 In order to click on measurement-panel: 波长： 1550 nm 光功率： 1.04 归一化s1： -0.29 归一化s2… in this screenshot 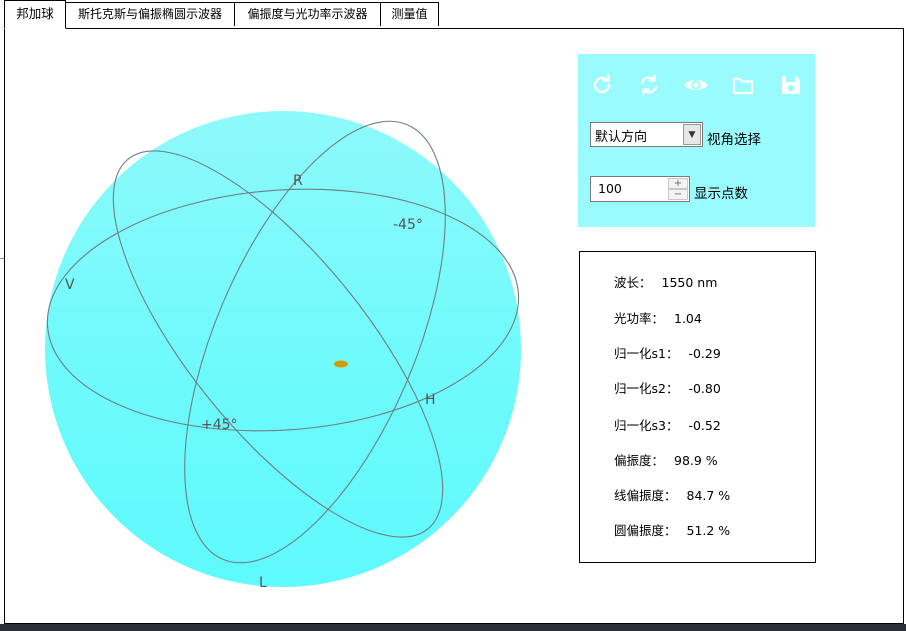, I will do `click(697, 407)`.